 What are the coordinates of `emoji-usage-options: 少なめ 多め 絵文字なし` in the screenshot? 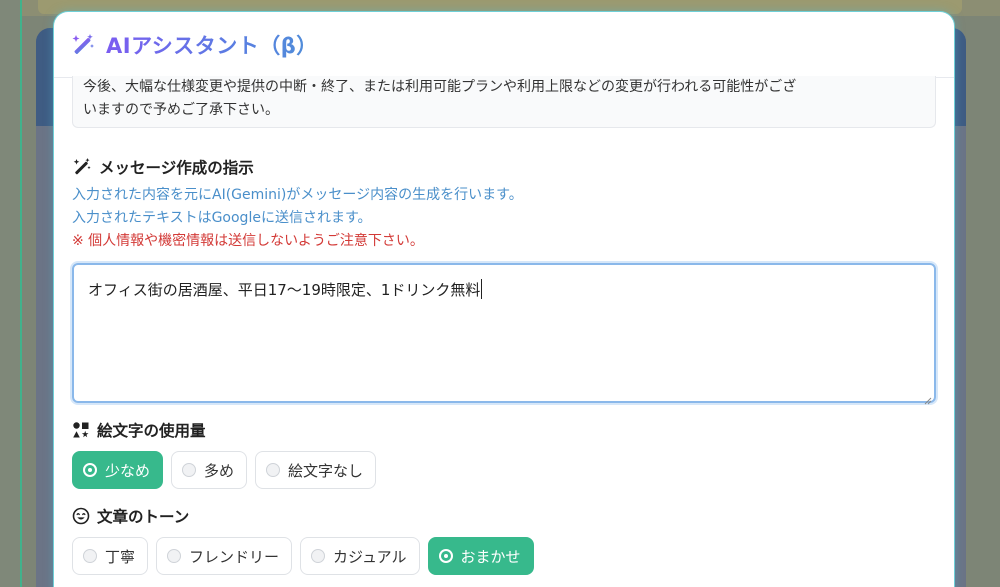 It's located at (504, 470).